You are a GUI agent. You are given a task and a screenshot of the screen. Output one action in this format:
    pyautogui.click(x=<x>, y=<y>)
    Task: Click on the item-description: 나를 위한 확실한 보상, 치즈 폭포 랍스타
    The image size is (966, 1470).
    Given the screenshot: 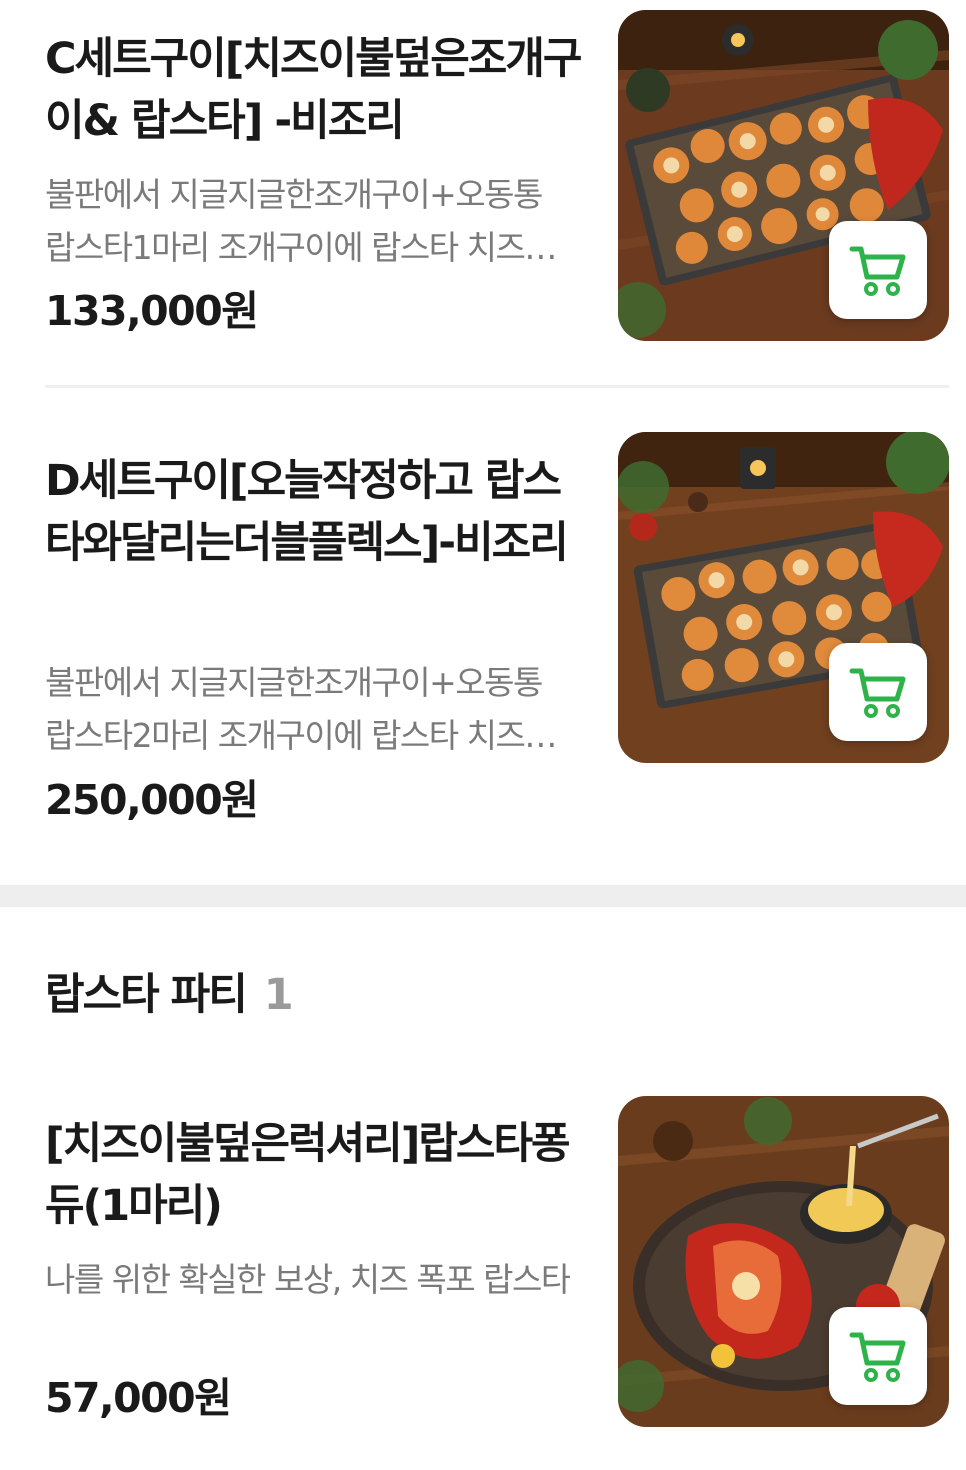 What is the action you would take?
    pyautogui.click(x=307, y=1279)
    